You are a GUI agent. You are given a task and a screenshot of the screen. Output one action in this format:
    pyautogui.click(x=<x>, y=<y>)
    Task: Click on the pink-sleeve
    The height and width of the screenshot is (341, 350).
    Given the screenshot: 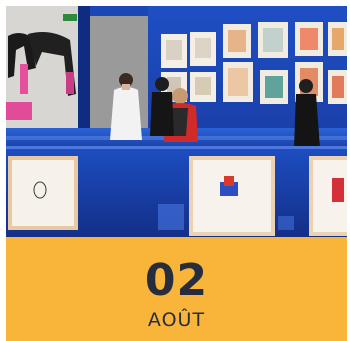 What is the action you would take?
    pyautogui.click(x=24, y=79)
    